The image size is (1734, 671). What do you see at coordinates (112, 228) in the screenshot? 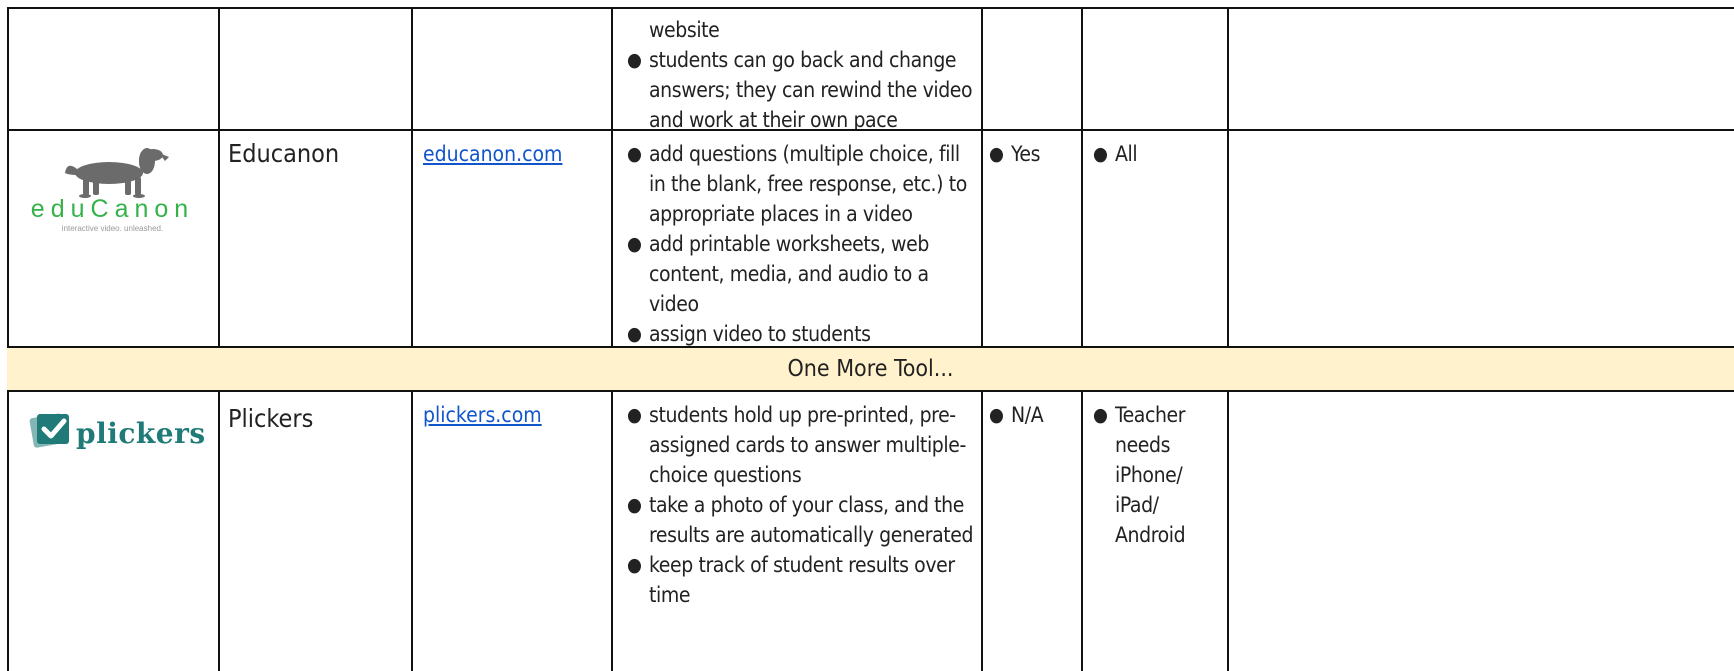
I see `educanon-logo-tagline: interactive video. unleashed.` at bounding box center [112, 228].